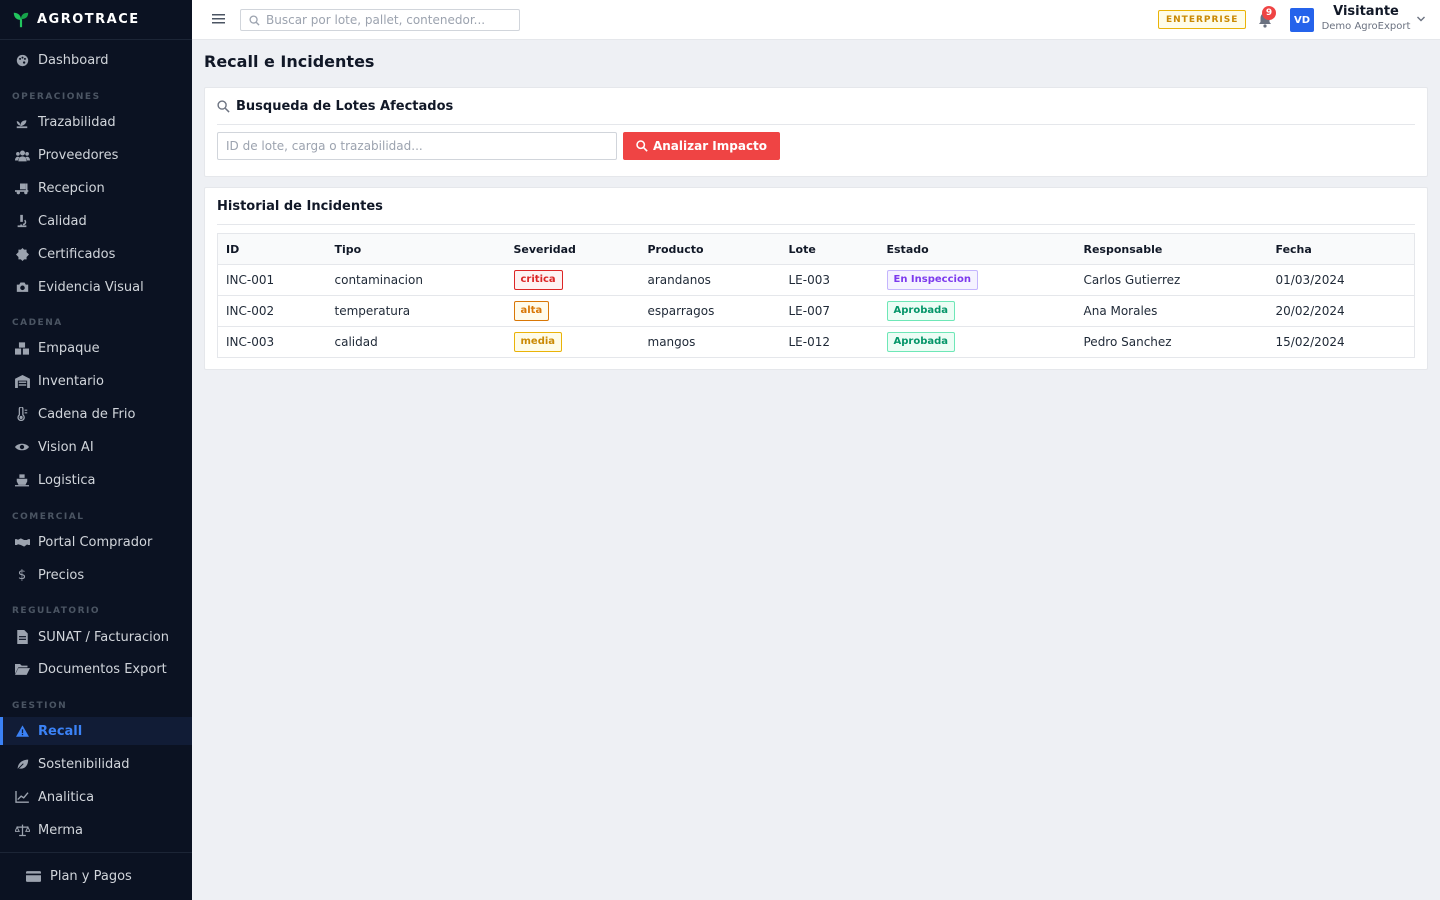 The height and width of the screenshot is (900, 1440). I want to click on sidebar-item-recepcion: Recepcion, so click(96, 188).